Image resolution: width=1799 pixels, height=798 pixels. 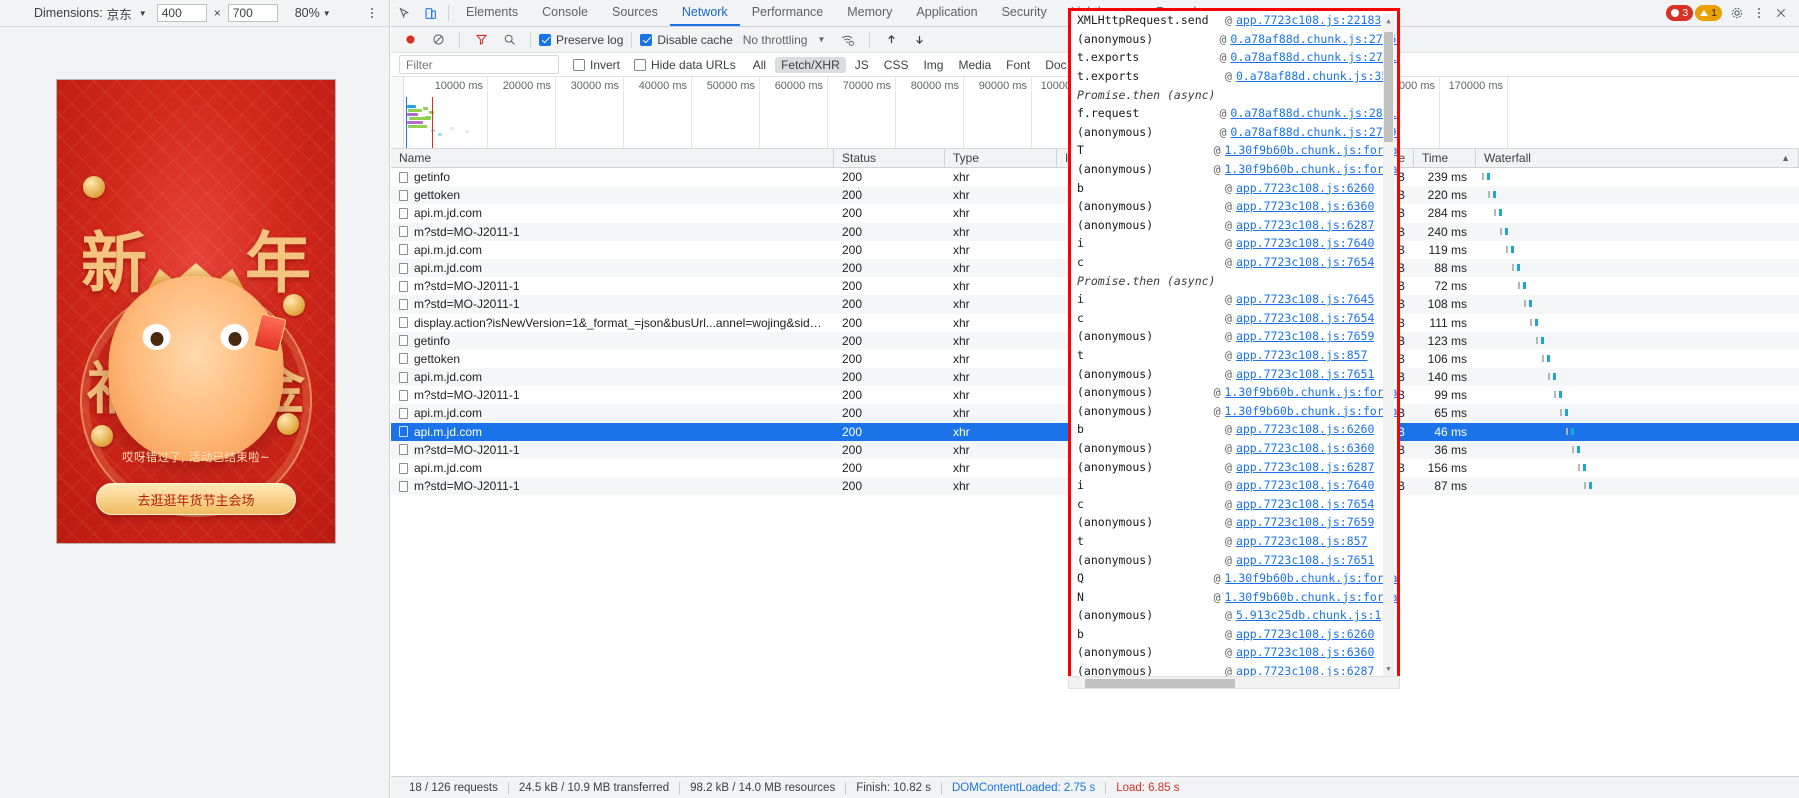 What do you see at coordinates (1308, 615) in the screenshot?
I see `call-stack-source-link: 5.913c25db.chunk.js:1` at bounding box center [1308, 615].